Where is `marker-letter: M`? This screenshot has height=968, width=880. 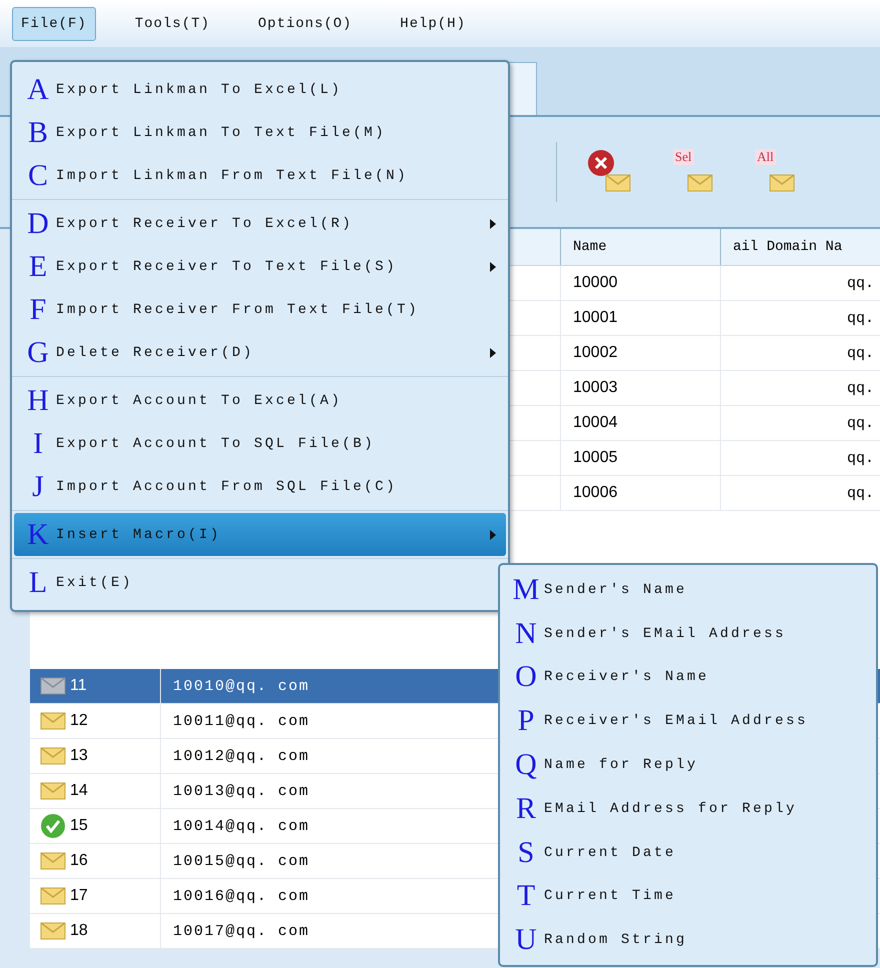
marker-letter: M is located at coordinates (526, 589).